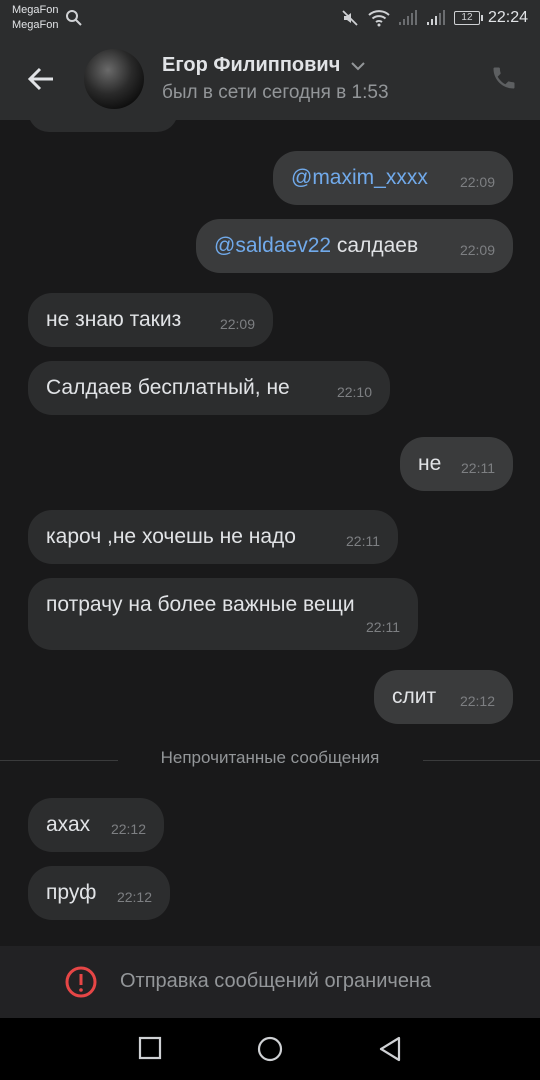  I want to click on message-bubble-incoming: Салдаев бесплатный, не 22:10, so click(209, 388).